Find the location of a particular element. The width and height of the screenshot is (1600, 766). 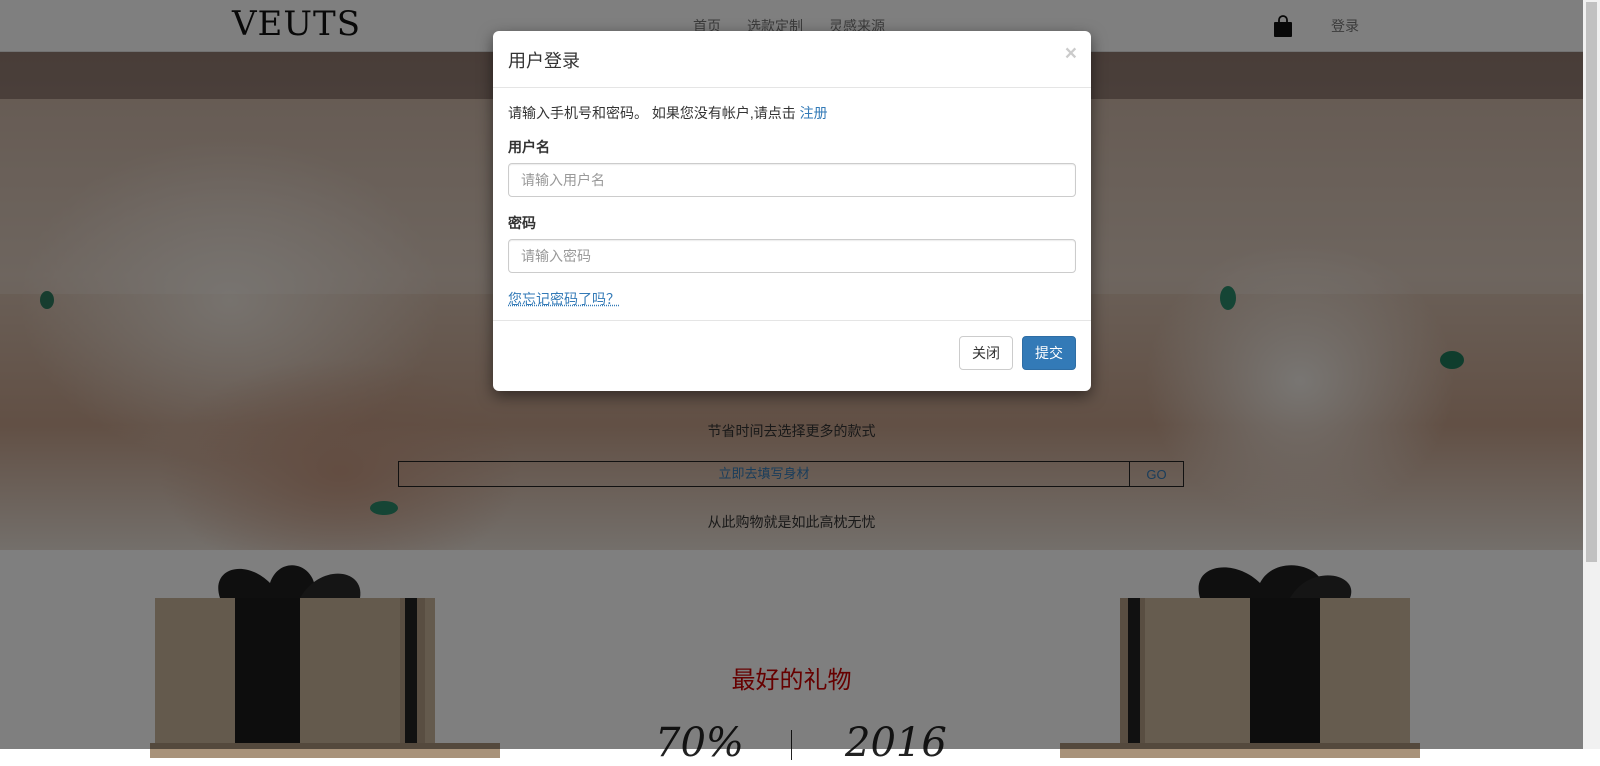

forgot-password-link: 您忘记密码了吗？ is located at coordinates (564, 299).